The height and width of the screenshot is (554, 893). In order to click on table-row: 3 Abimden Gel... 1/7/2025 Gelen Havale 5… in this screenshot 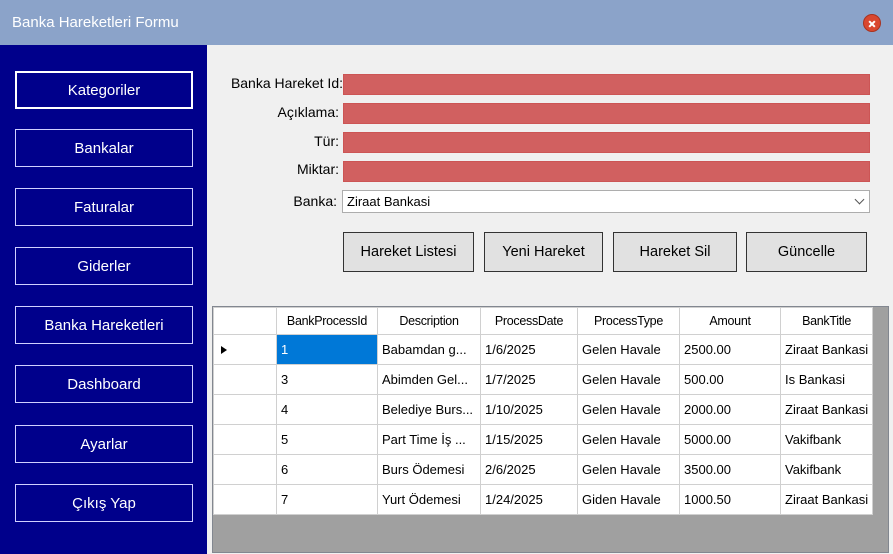, I will do `click(543, 379)`.